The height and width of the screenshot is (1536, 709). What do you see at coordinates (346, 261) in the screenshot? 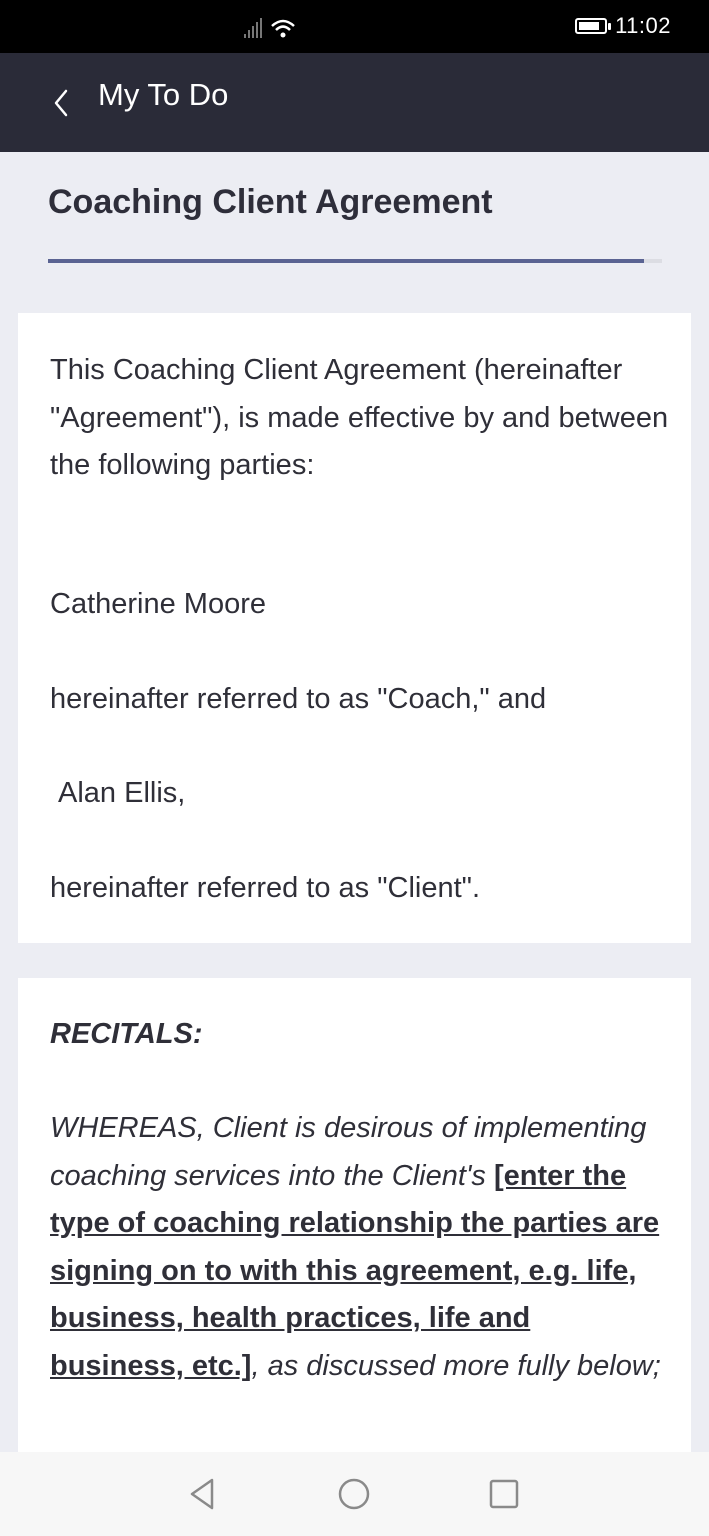
I see `progress-fill` at bounding box center [346, 261].